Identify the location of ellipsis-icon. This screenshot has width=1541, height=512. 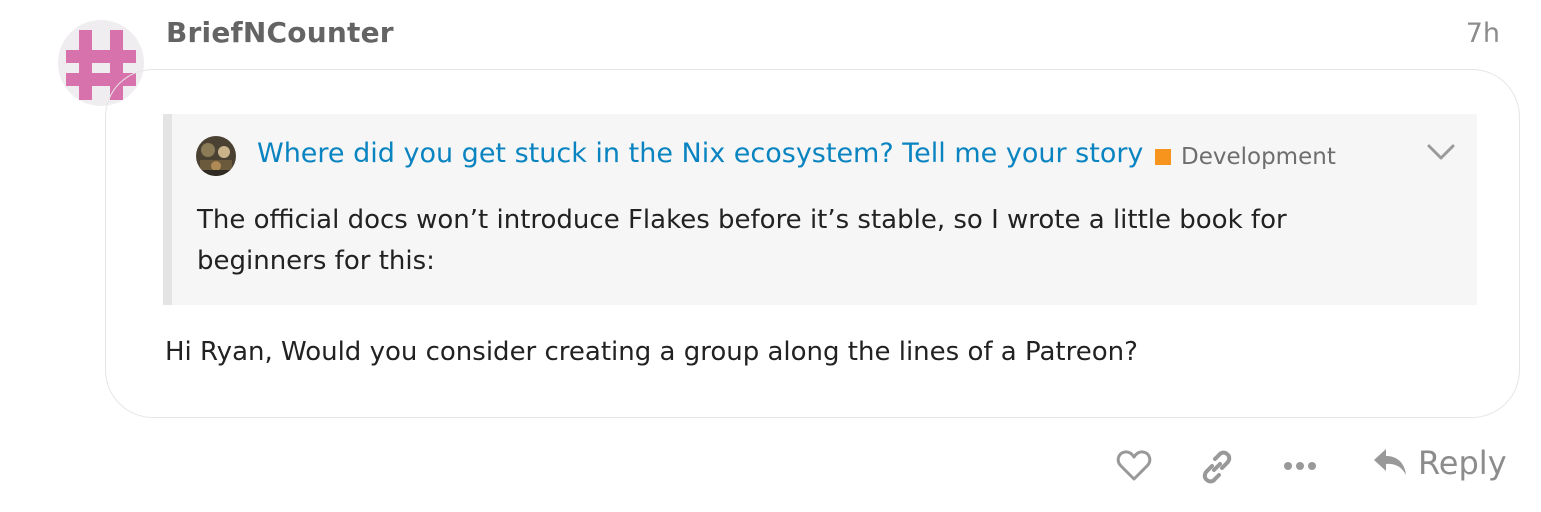
(1300, 466).